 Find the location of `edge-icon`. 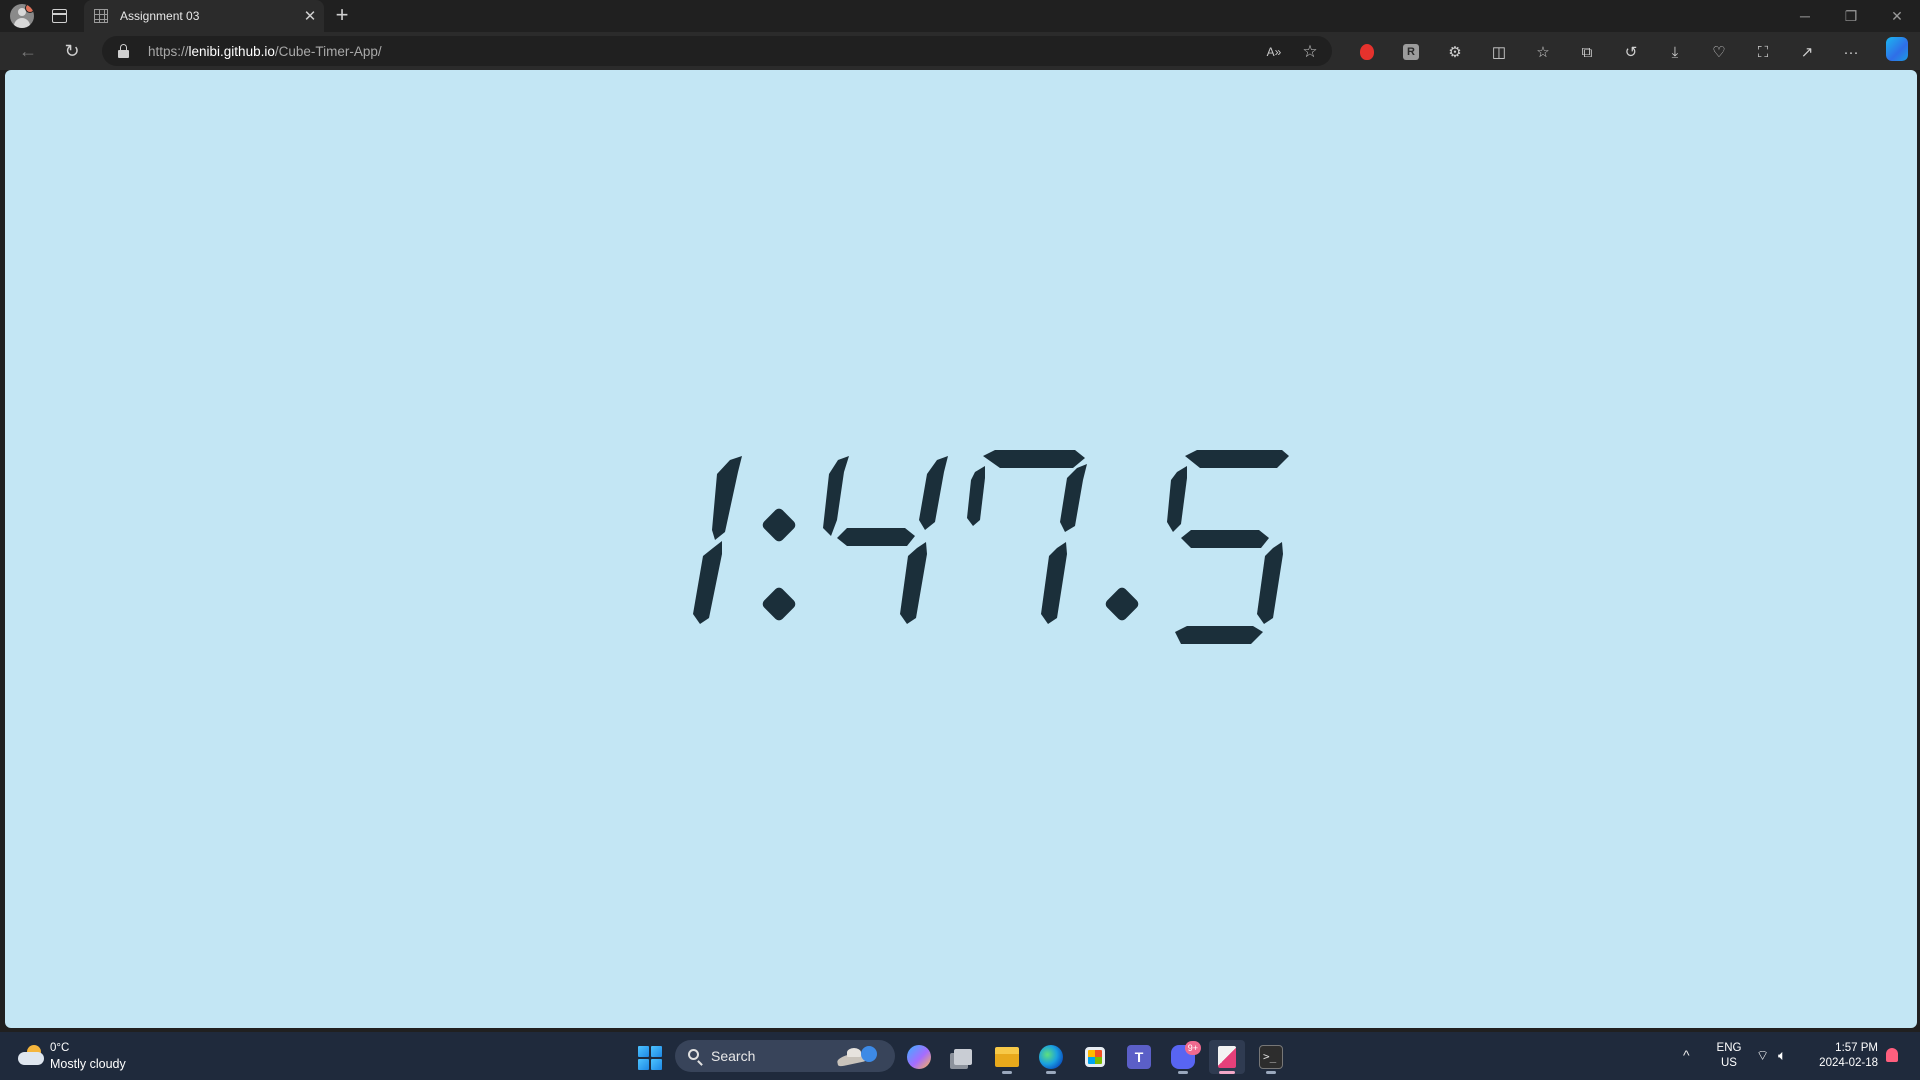

edge-icon is located at coordinates (1051, 1057).